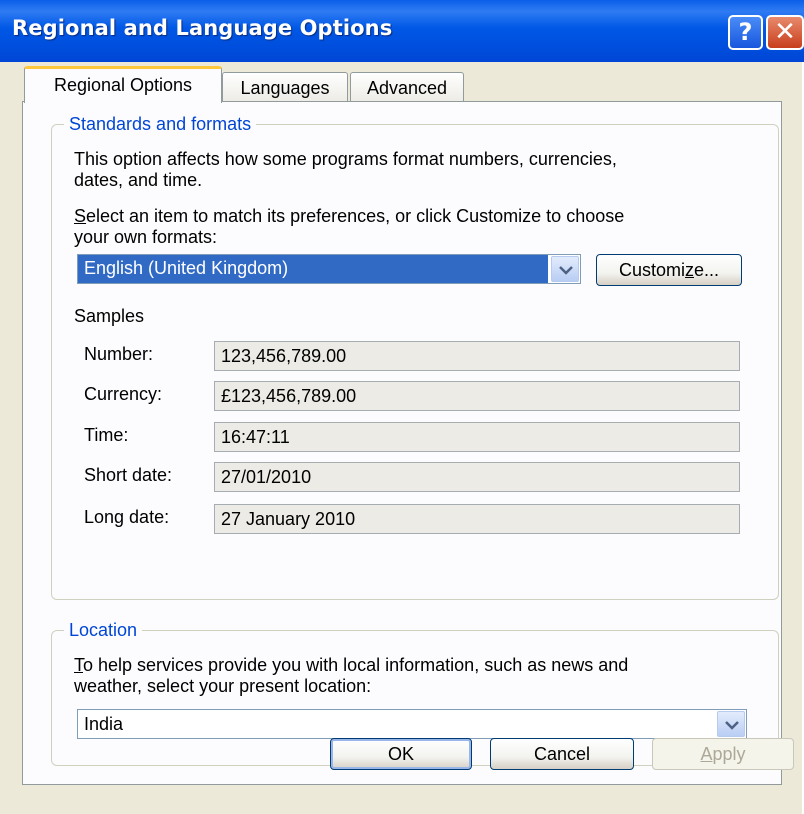 The width and height of the screenshot is (804, 814). Describe the element at coordinates (146, 237) in the screenshot. I see `select-item-instruction-line2: your own formats:` at that location.